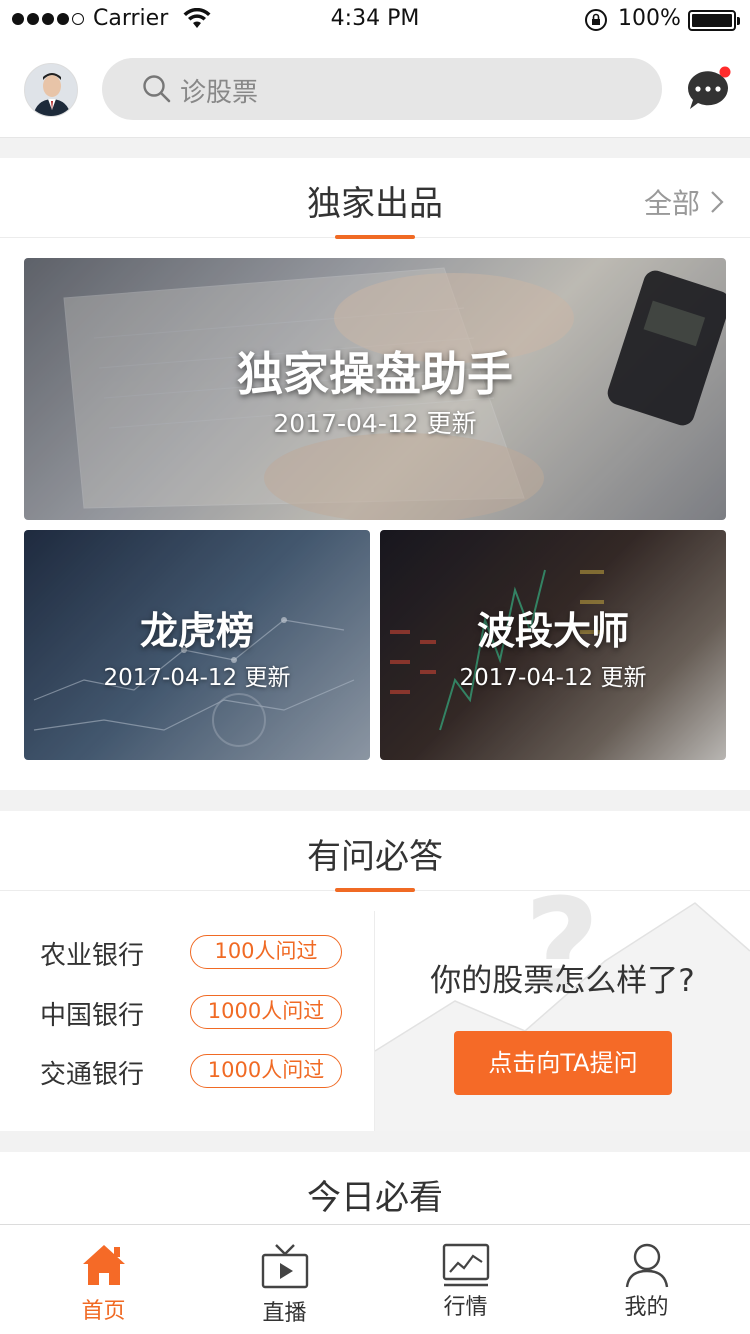 The height and width of the screenshot is (1334, 750). I want to click on battery-icon, so click(714, 20).